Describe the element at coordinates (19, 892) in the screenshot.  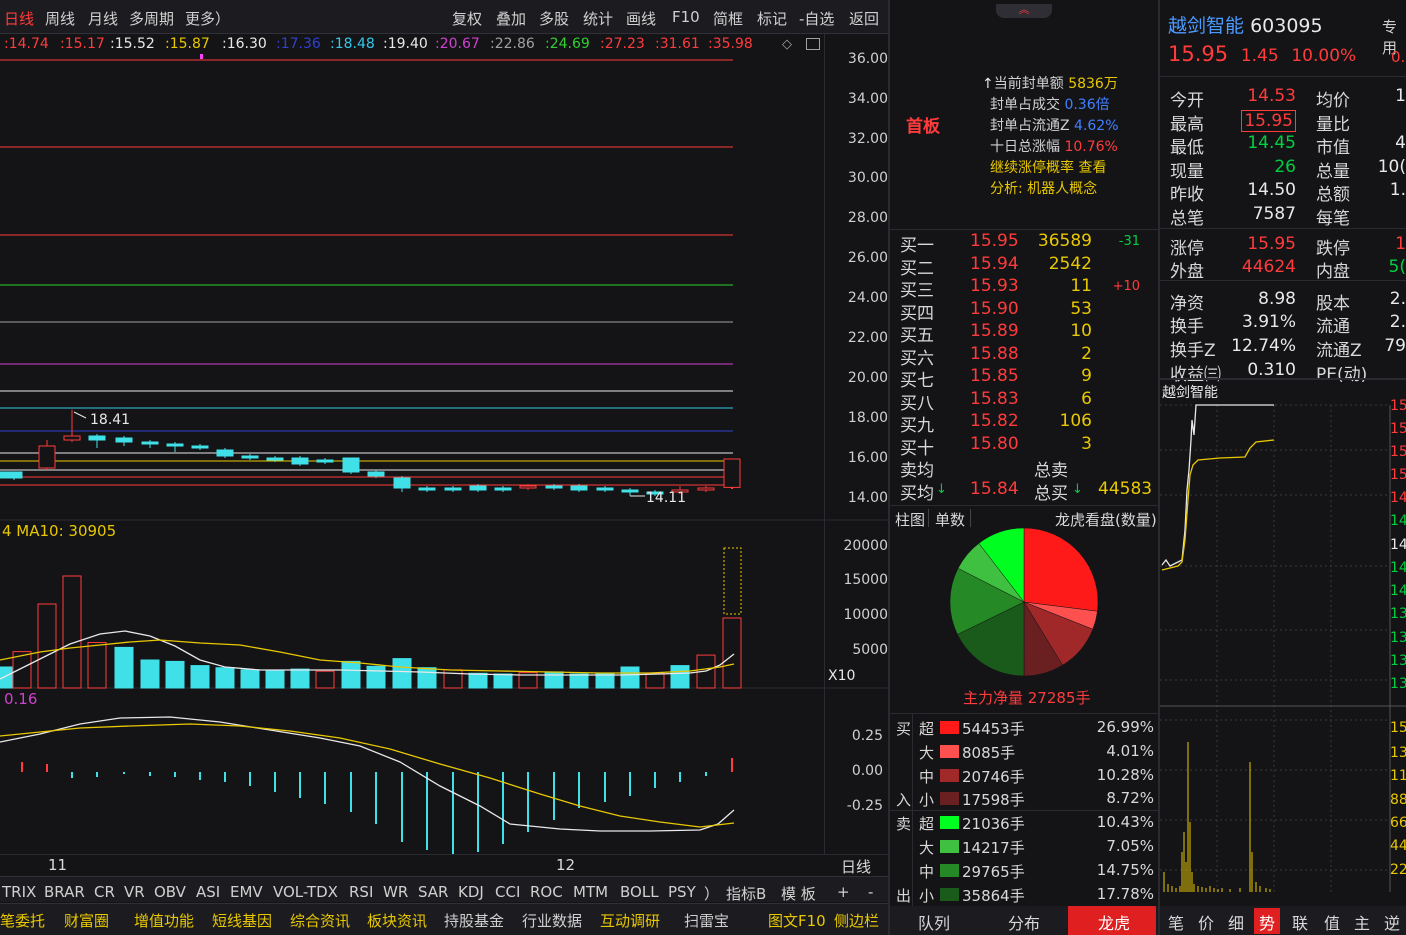
I see `indicator-tab: TRIX` at that location.